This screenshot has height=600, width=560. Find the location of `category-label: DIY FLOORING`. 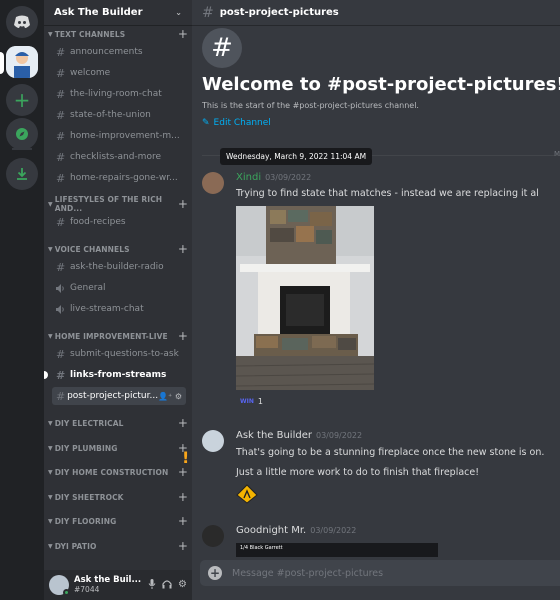

category-label: DIY FLOORING is located at coordinates (85, 521).